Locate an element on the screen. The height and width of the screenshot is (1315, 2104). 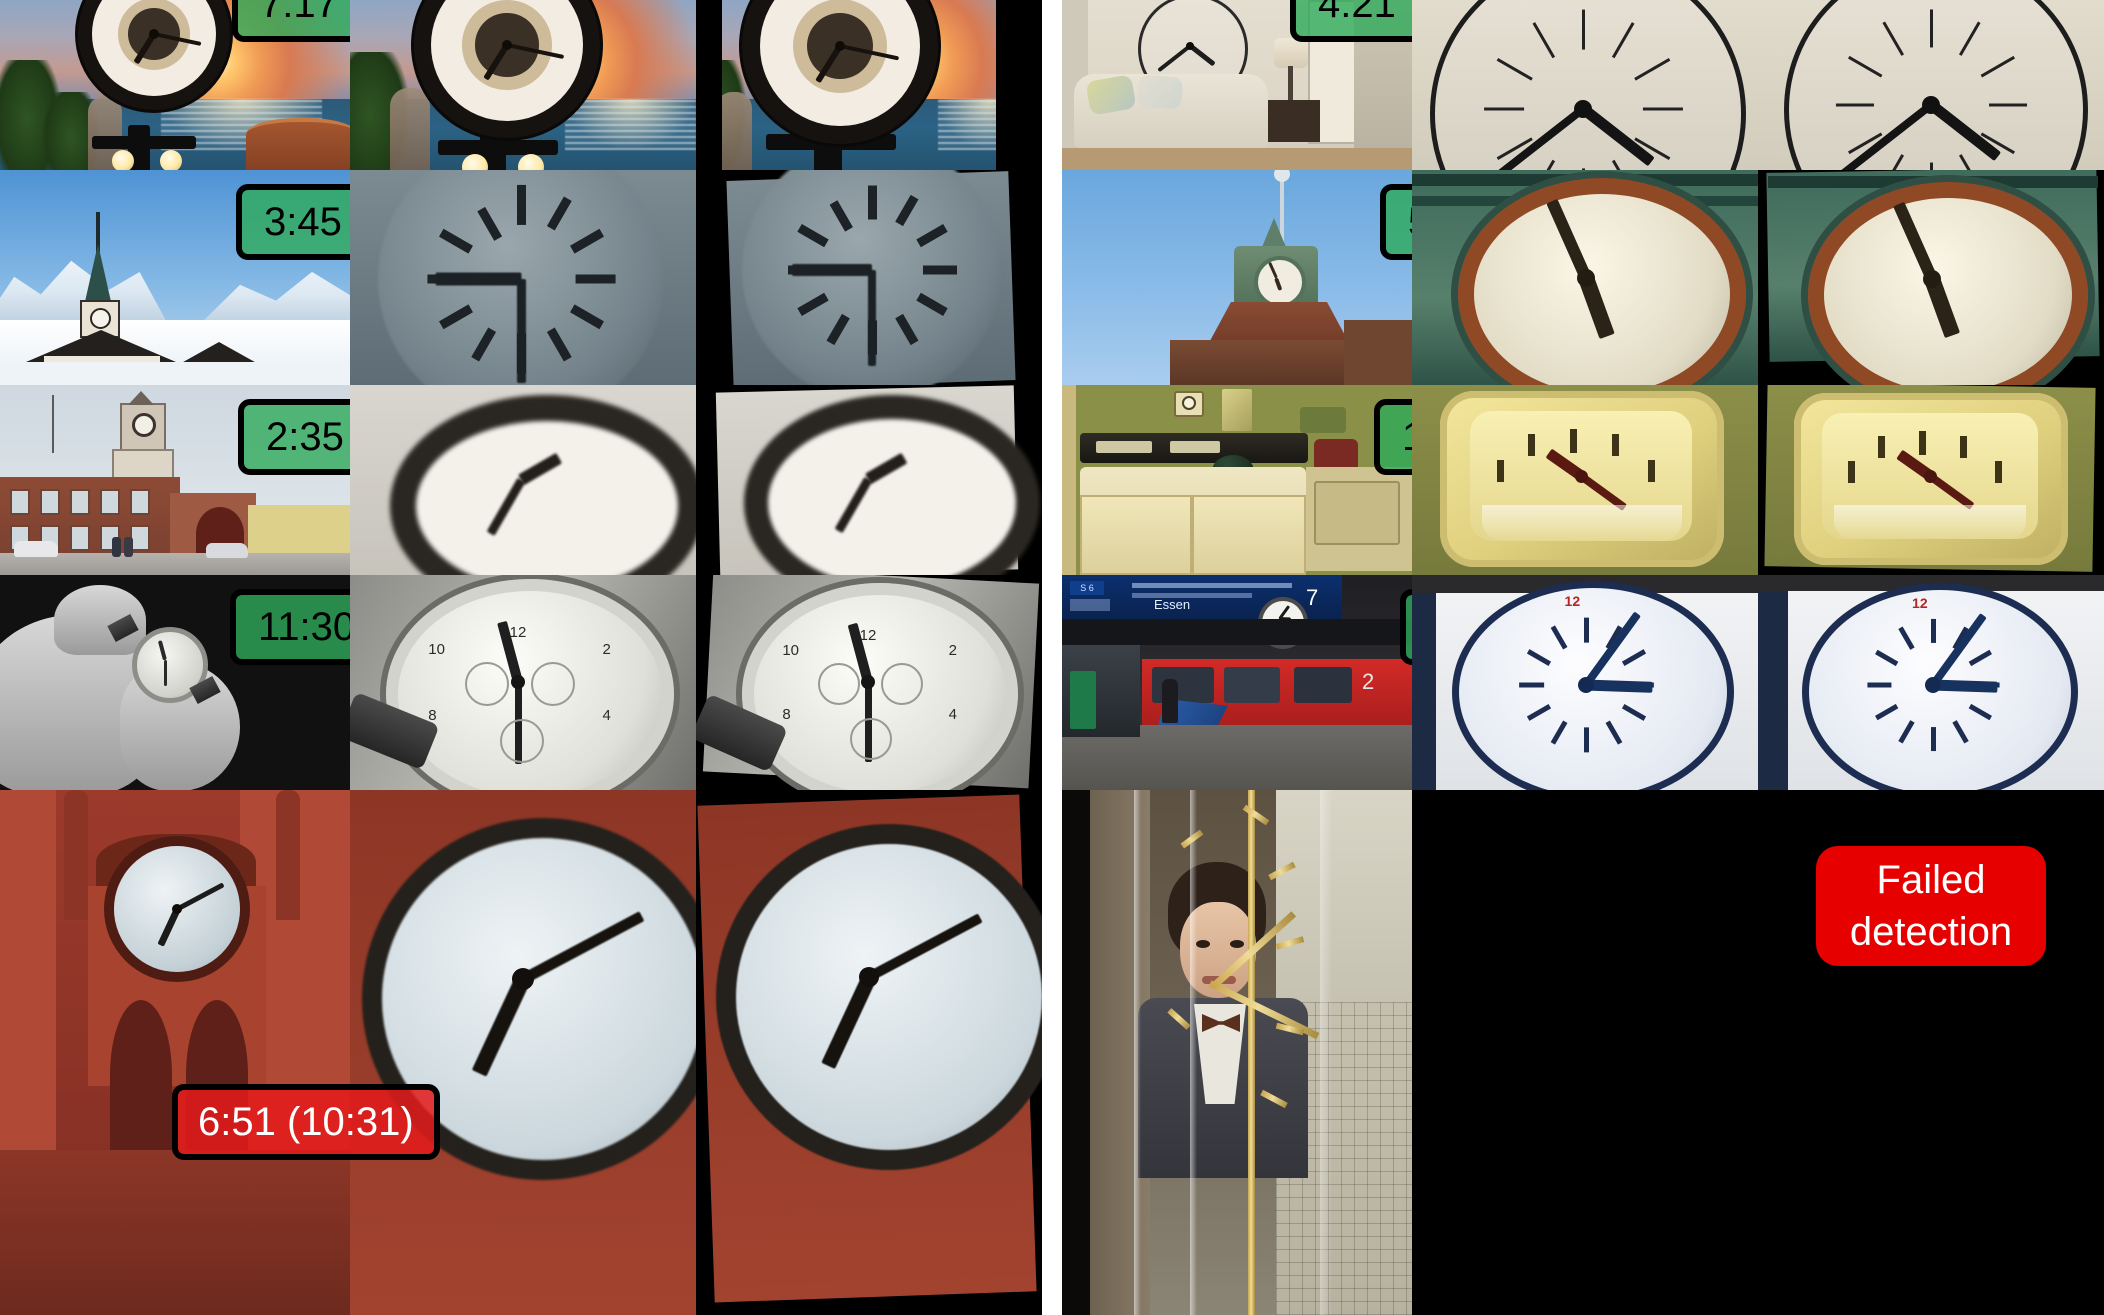
result-row: 10:41 is located at coordinates (1583, 480).